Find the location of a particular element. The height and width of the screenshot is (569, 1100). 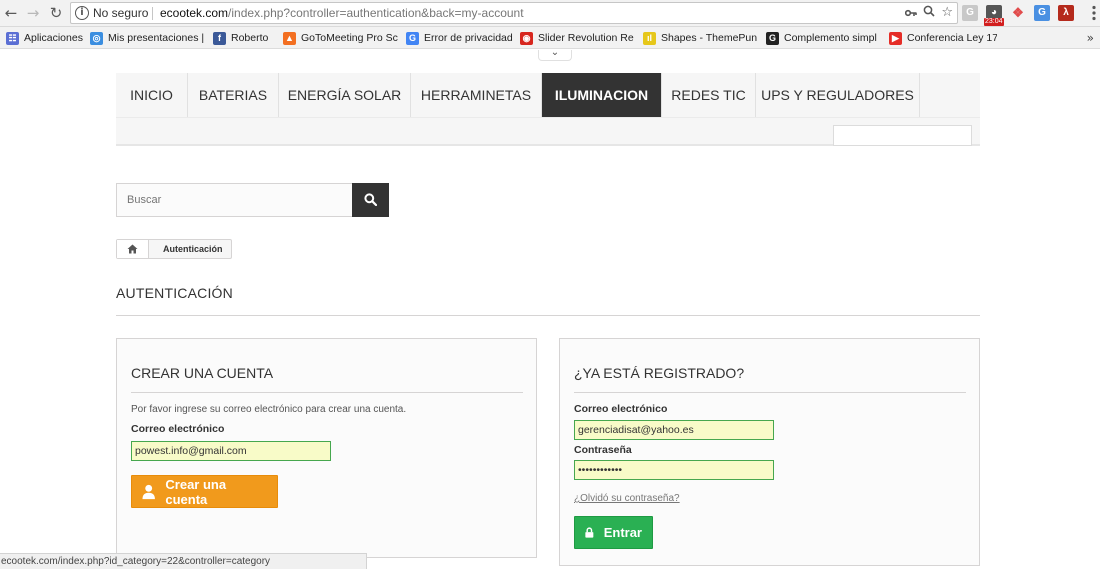

search-button is located at coordinates (370, 200).